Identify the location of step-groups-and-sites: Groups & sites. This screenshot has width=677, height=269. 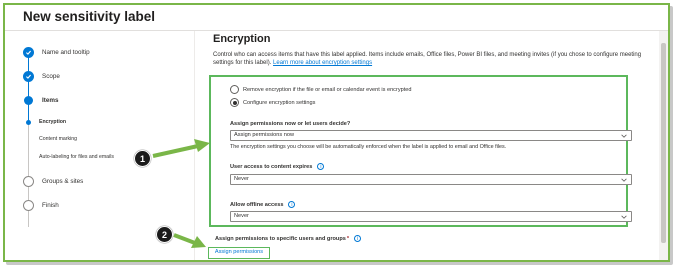
(53, 181).